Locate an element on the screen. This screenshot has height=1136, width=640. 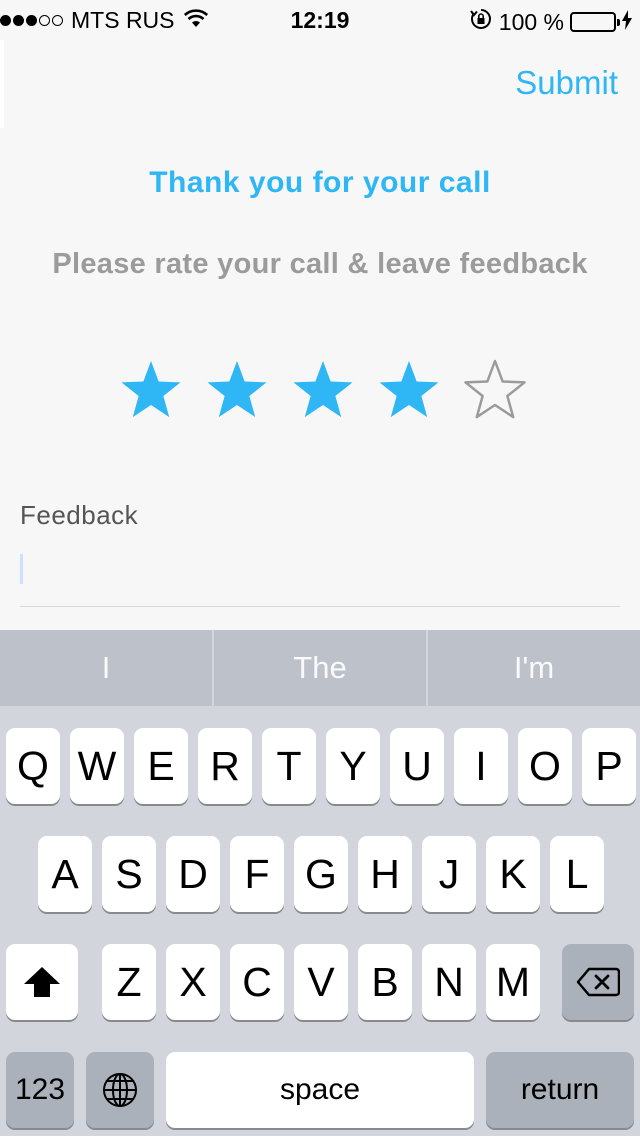
key-n-label: N is located at coordinates (449, 981).